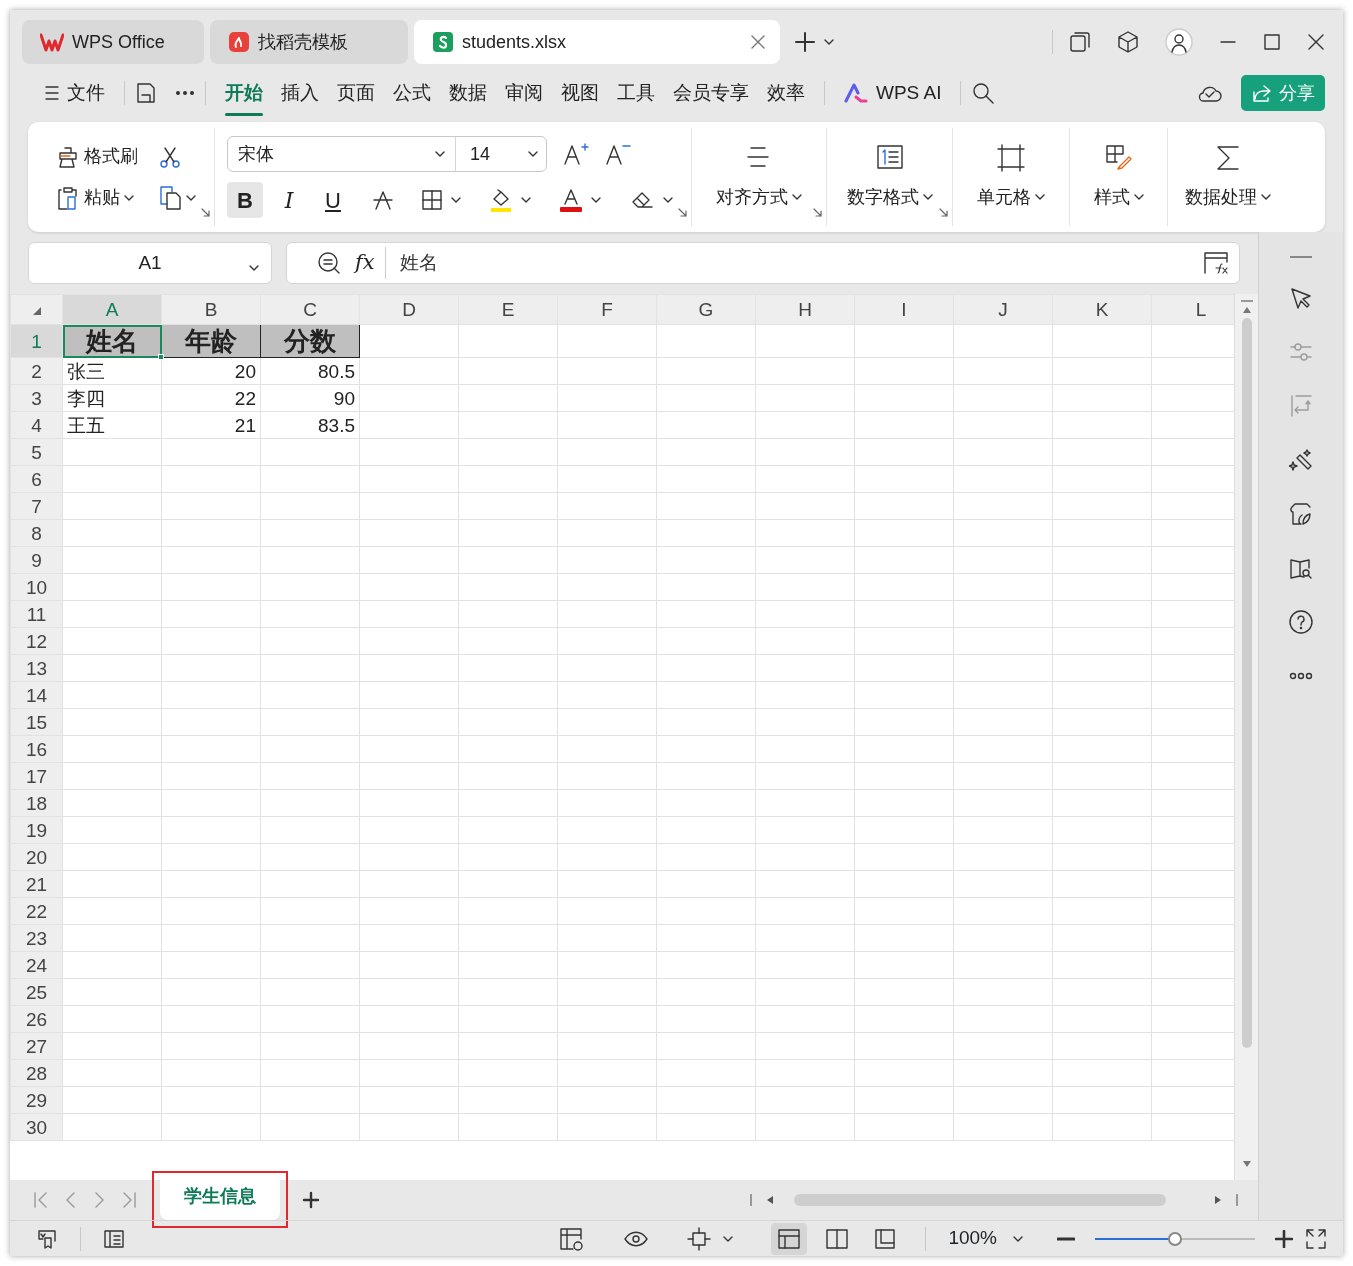 The image size is (1353, 1266). What do you see at coordinates (36, 341) in the screenshot?
I see `row-header: 1` at bounding box center [36, 341].